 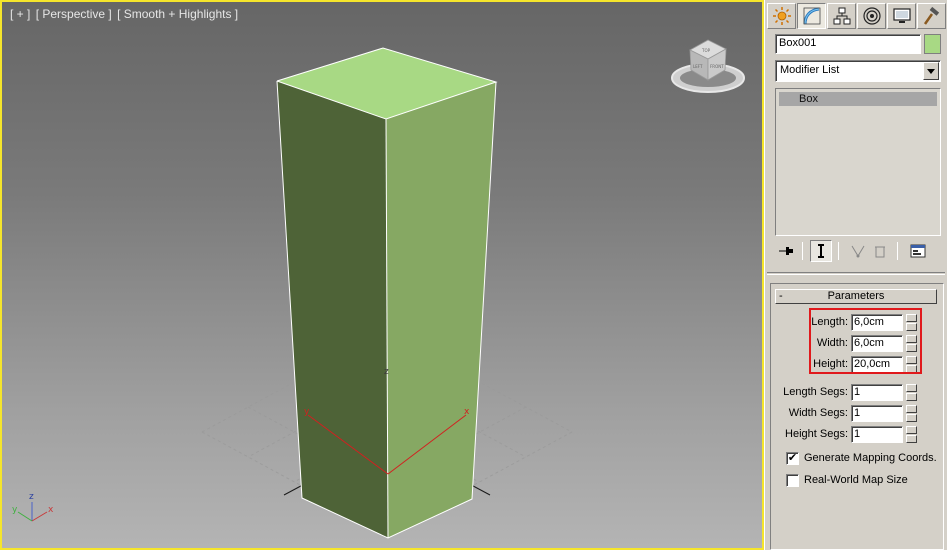 I want to click on utilities-tab, so click(x=931, y=16).